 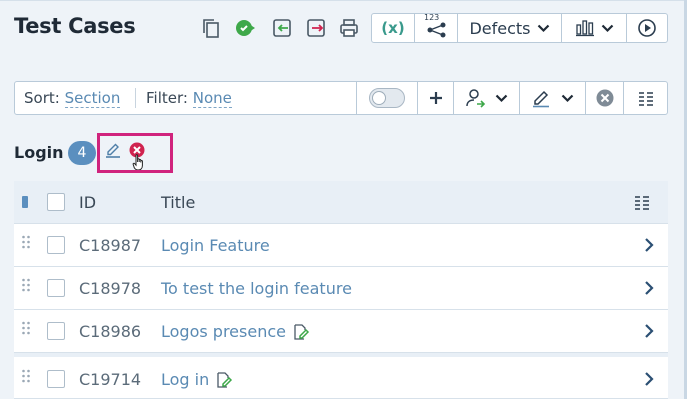 What do you see at coordinates (92, 98) in the screenshot?
I see `sort-value-link: Section` at bounding box center [92, 98].